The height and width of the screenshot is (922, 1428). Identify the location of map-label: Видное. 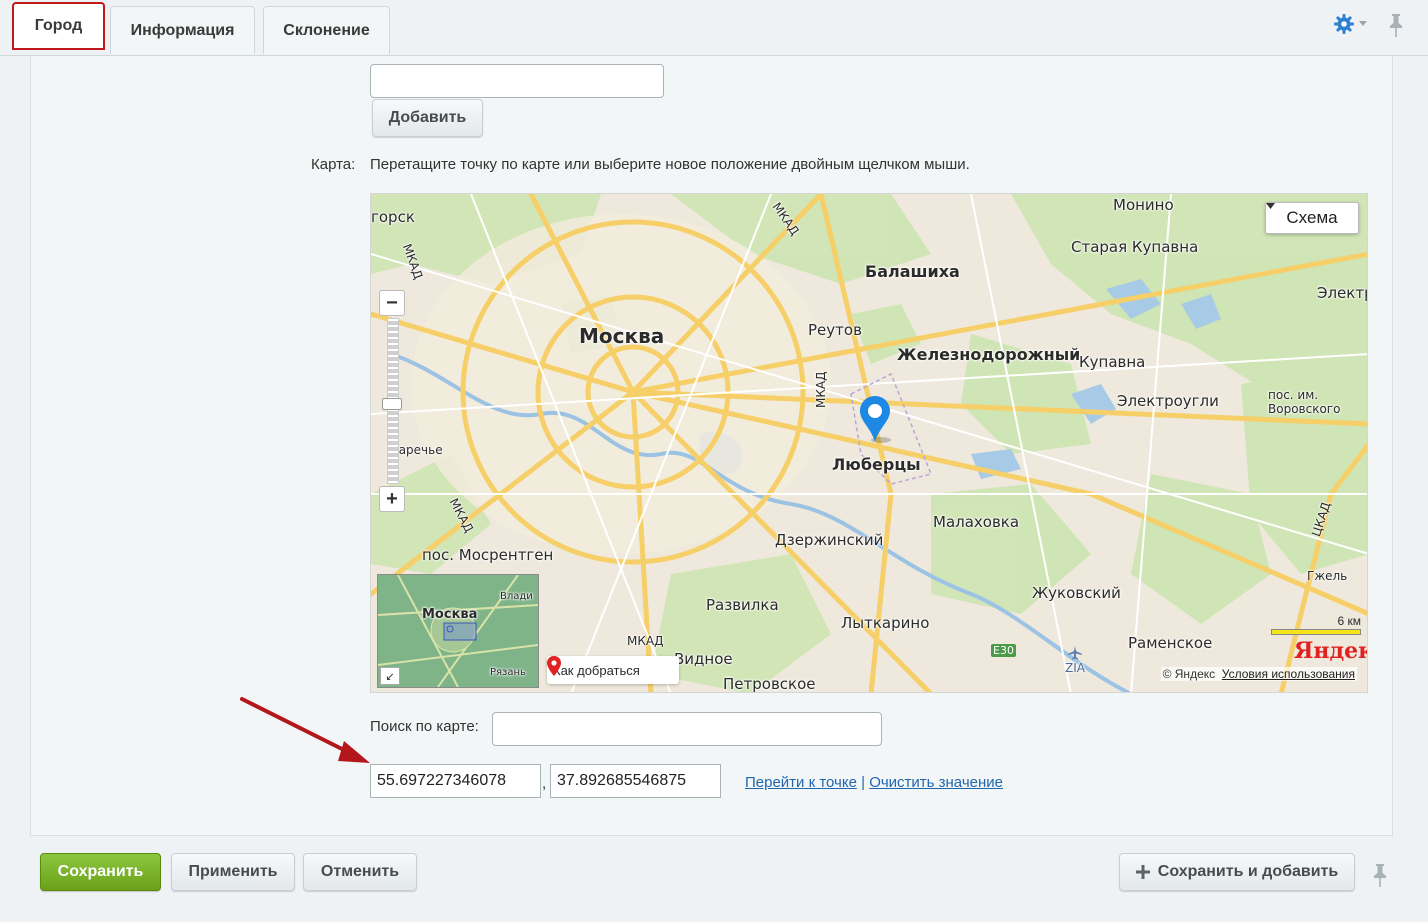
(703, 659).